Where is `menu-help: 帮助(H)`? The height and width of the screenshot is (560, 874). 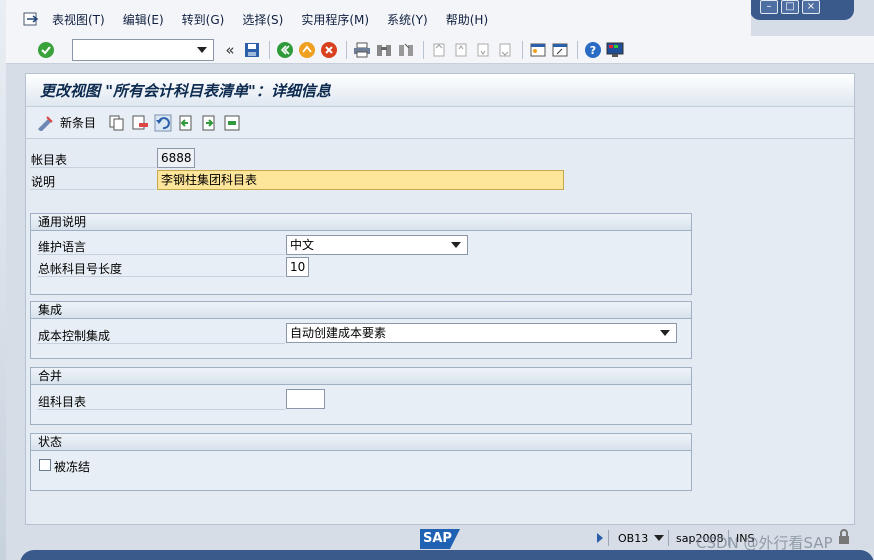
menu-help: 帮助(H) is located at coordinates (467, 19).